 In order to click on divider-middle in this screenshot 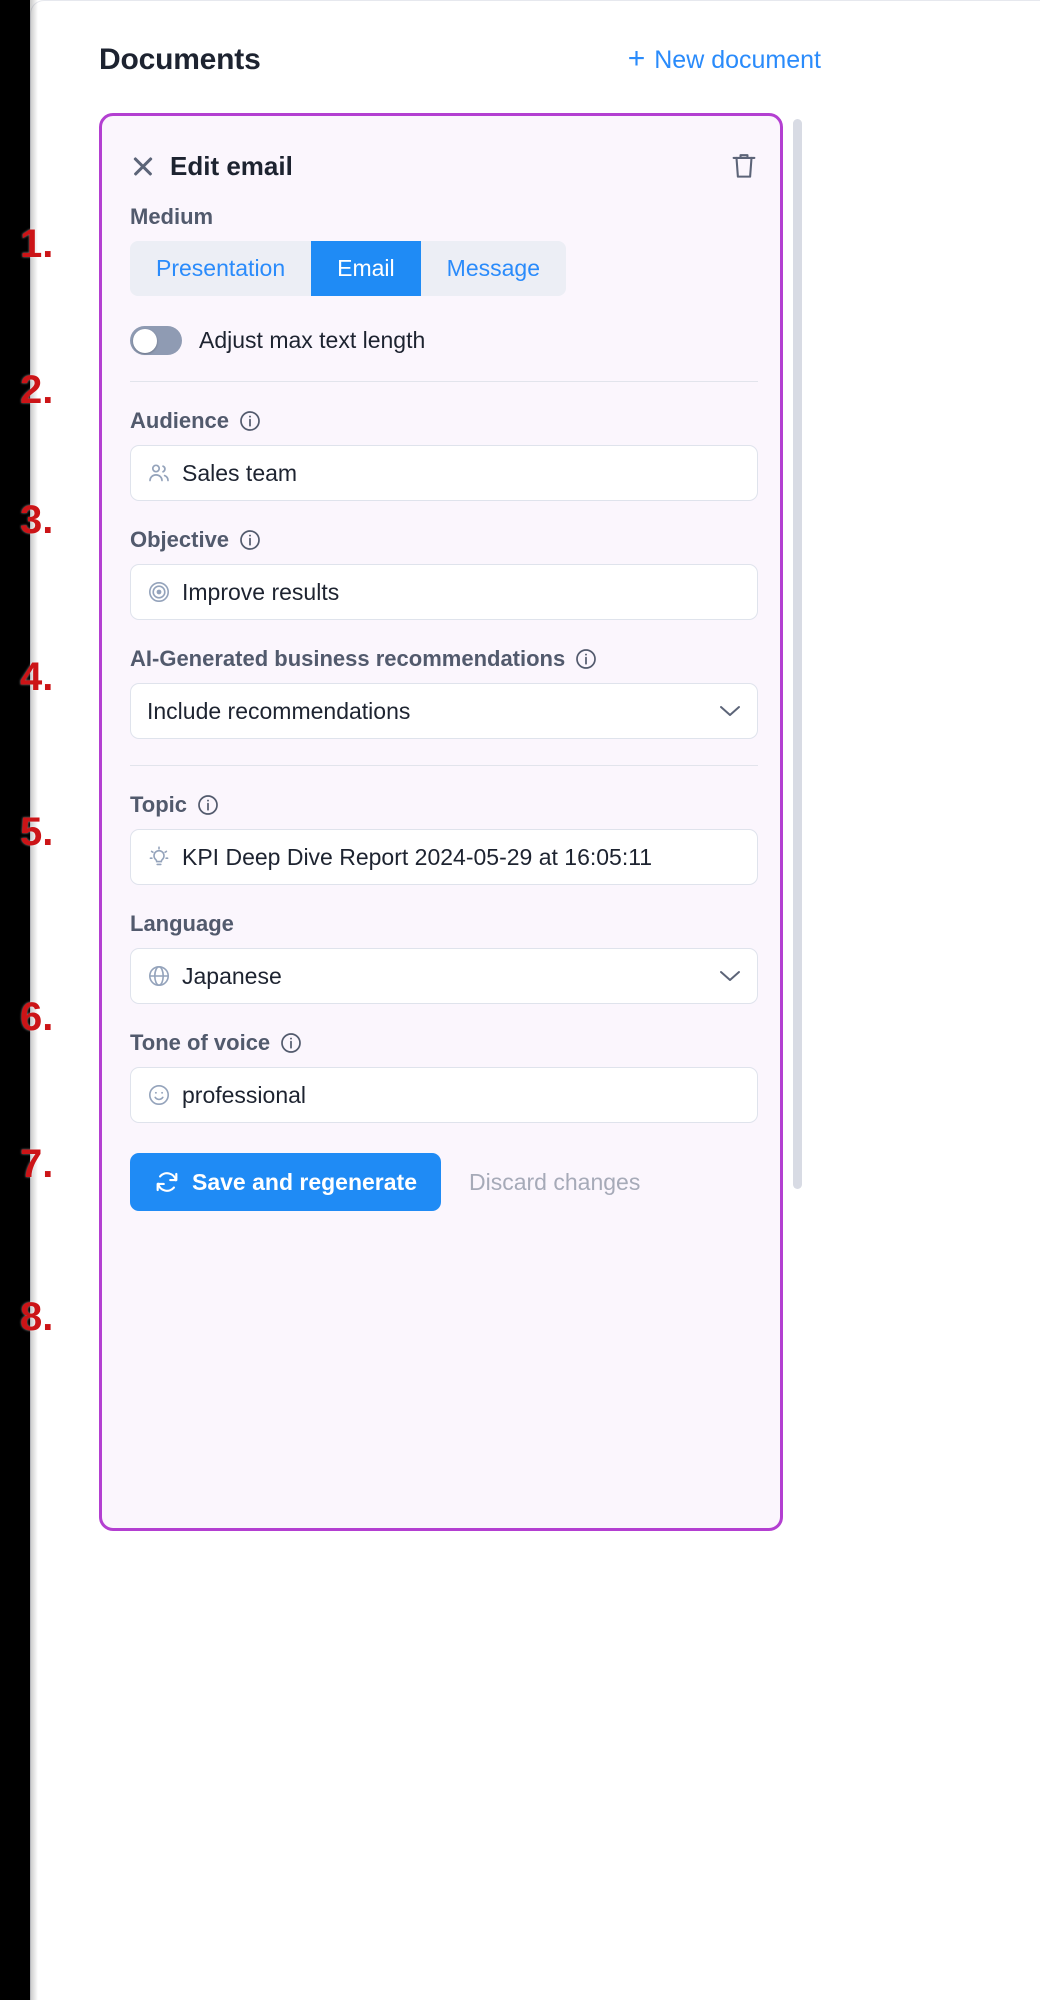, I will do `click(444, 765)`.